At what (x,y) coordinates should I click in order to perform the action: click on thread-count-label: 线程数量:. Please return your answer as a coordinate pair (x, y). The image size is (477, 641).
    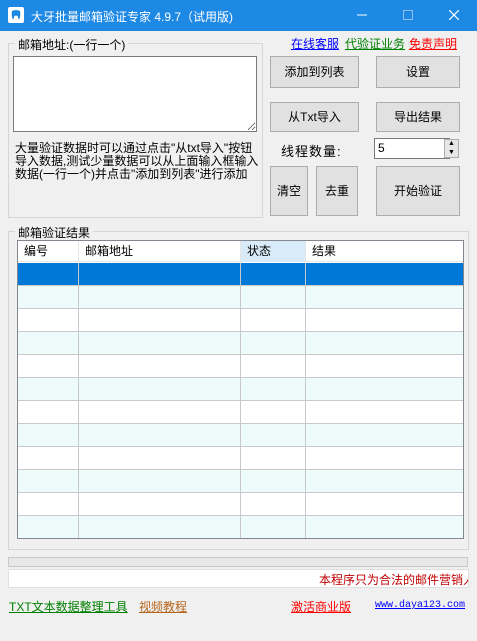
    Looking at the image, I should click on (311, 151).